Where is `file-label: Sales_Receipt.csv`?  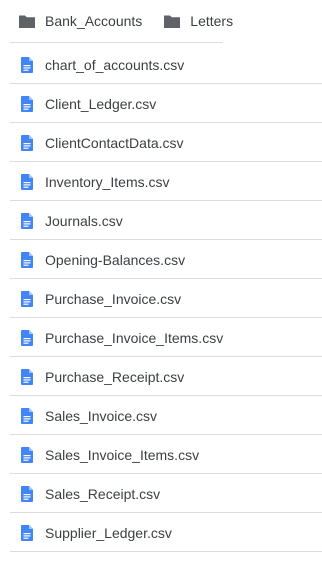
file-label: Sales_Receipt.csv is located at coordinates (103, 493).